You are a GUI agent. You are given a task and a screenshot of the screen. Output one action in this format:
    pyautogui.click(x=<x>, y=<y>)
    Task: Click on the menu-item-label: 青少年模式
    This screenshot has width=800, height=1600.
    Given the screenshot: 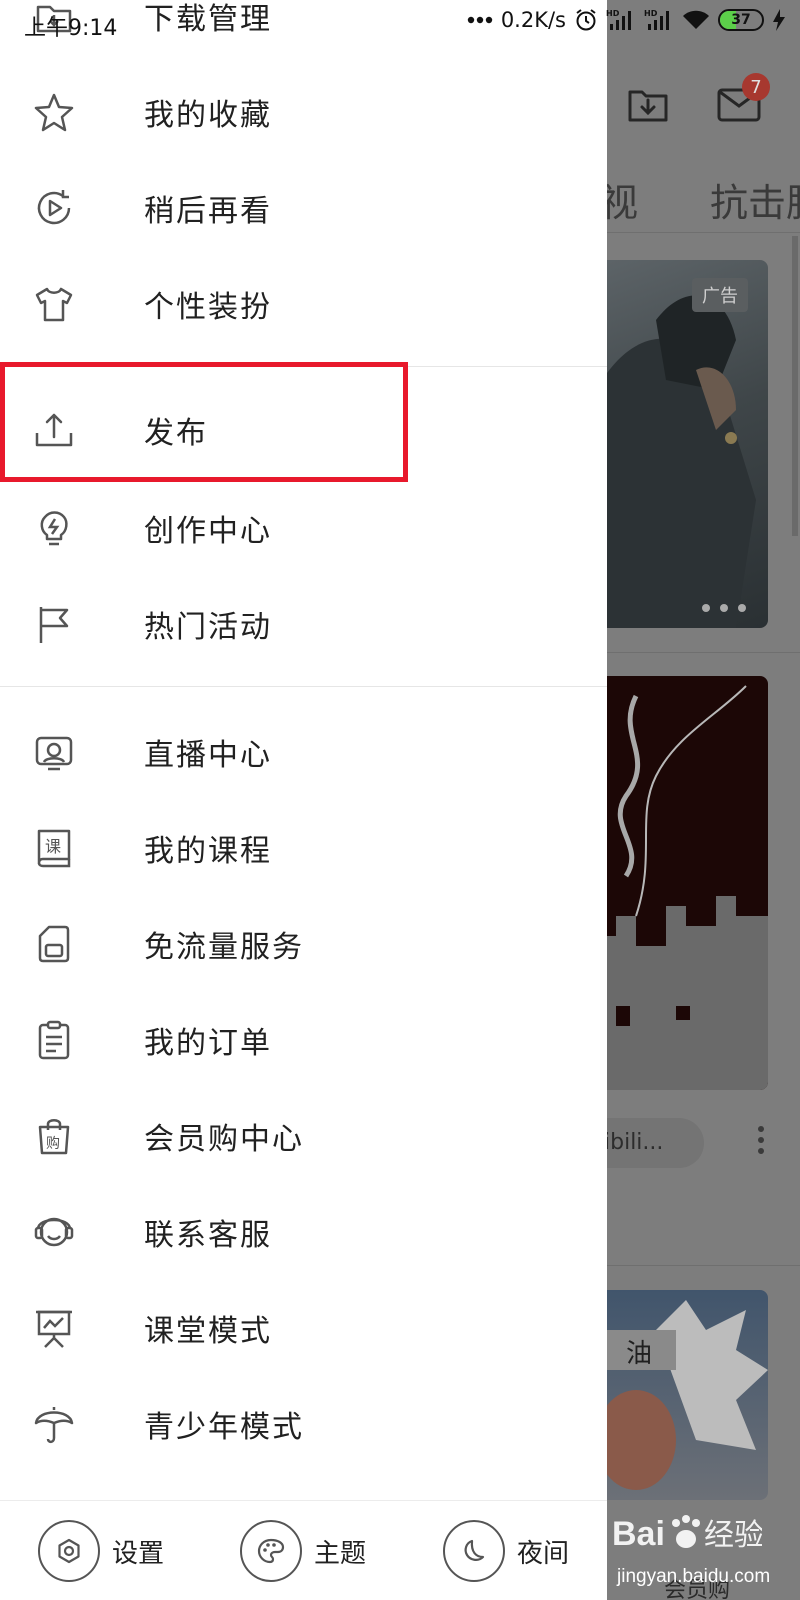 What is the action you would take?
    pyautogui.click(x=224, y=1427)
    